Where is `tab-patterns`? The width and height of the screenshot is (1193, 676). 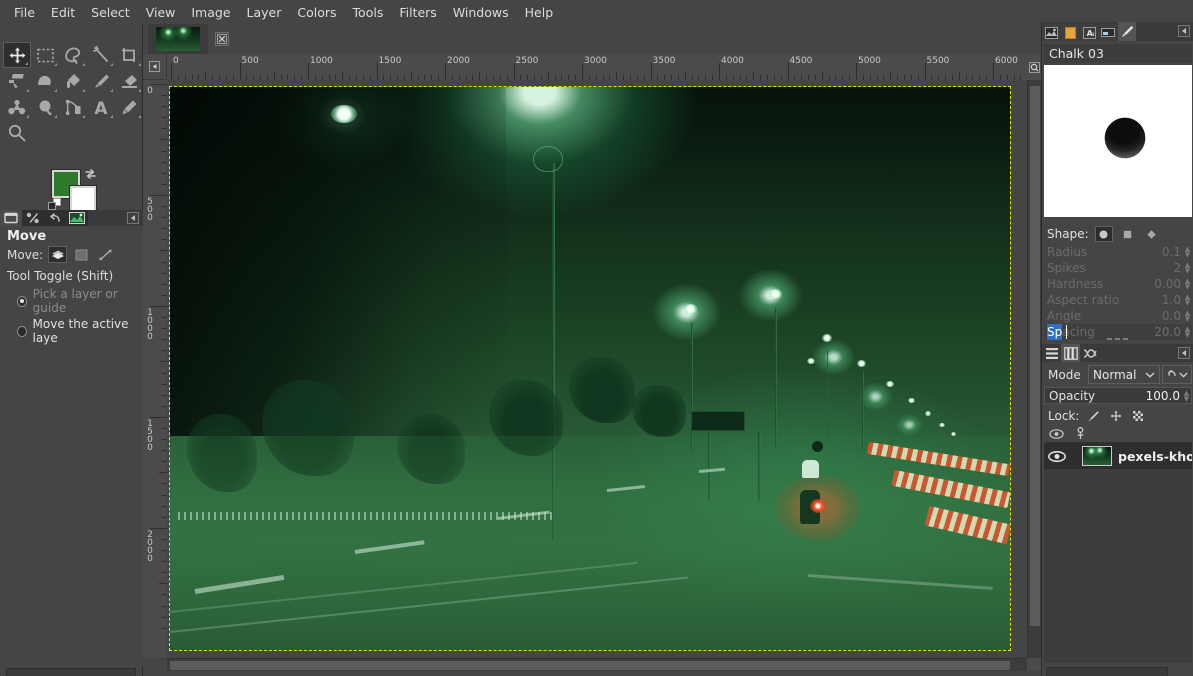
tab-patterns is located at coordinates (1051, 32).